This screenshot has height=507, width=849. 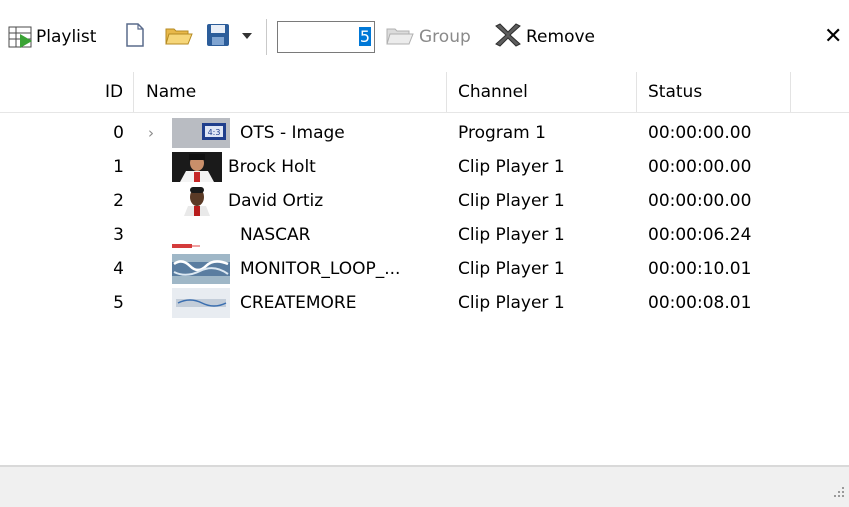 I want to click on expand-chevron-icon: ›, so click(x=151, y=133).